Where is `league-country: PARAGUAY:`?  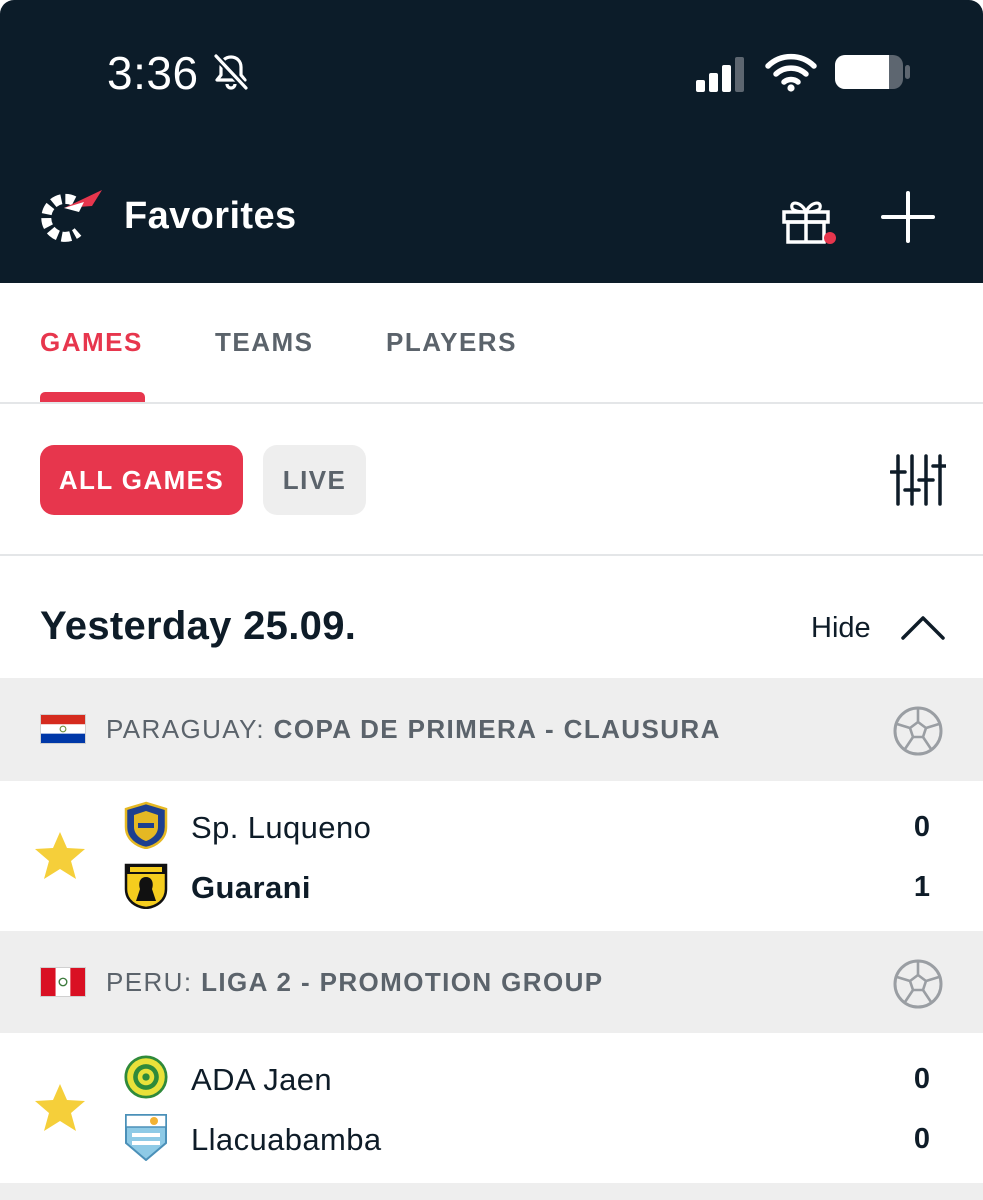
league-country: PARAGUAY: is located at coordinates (186, 729).